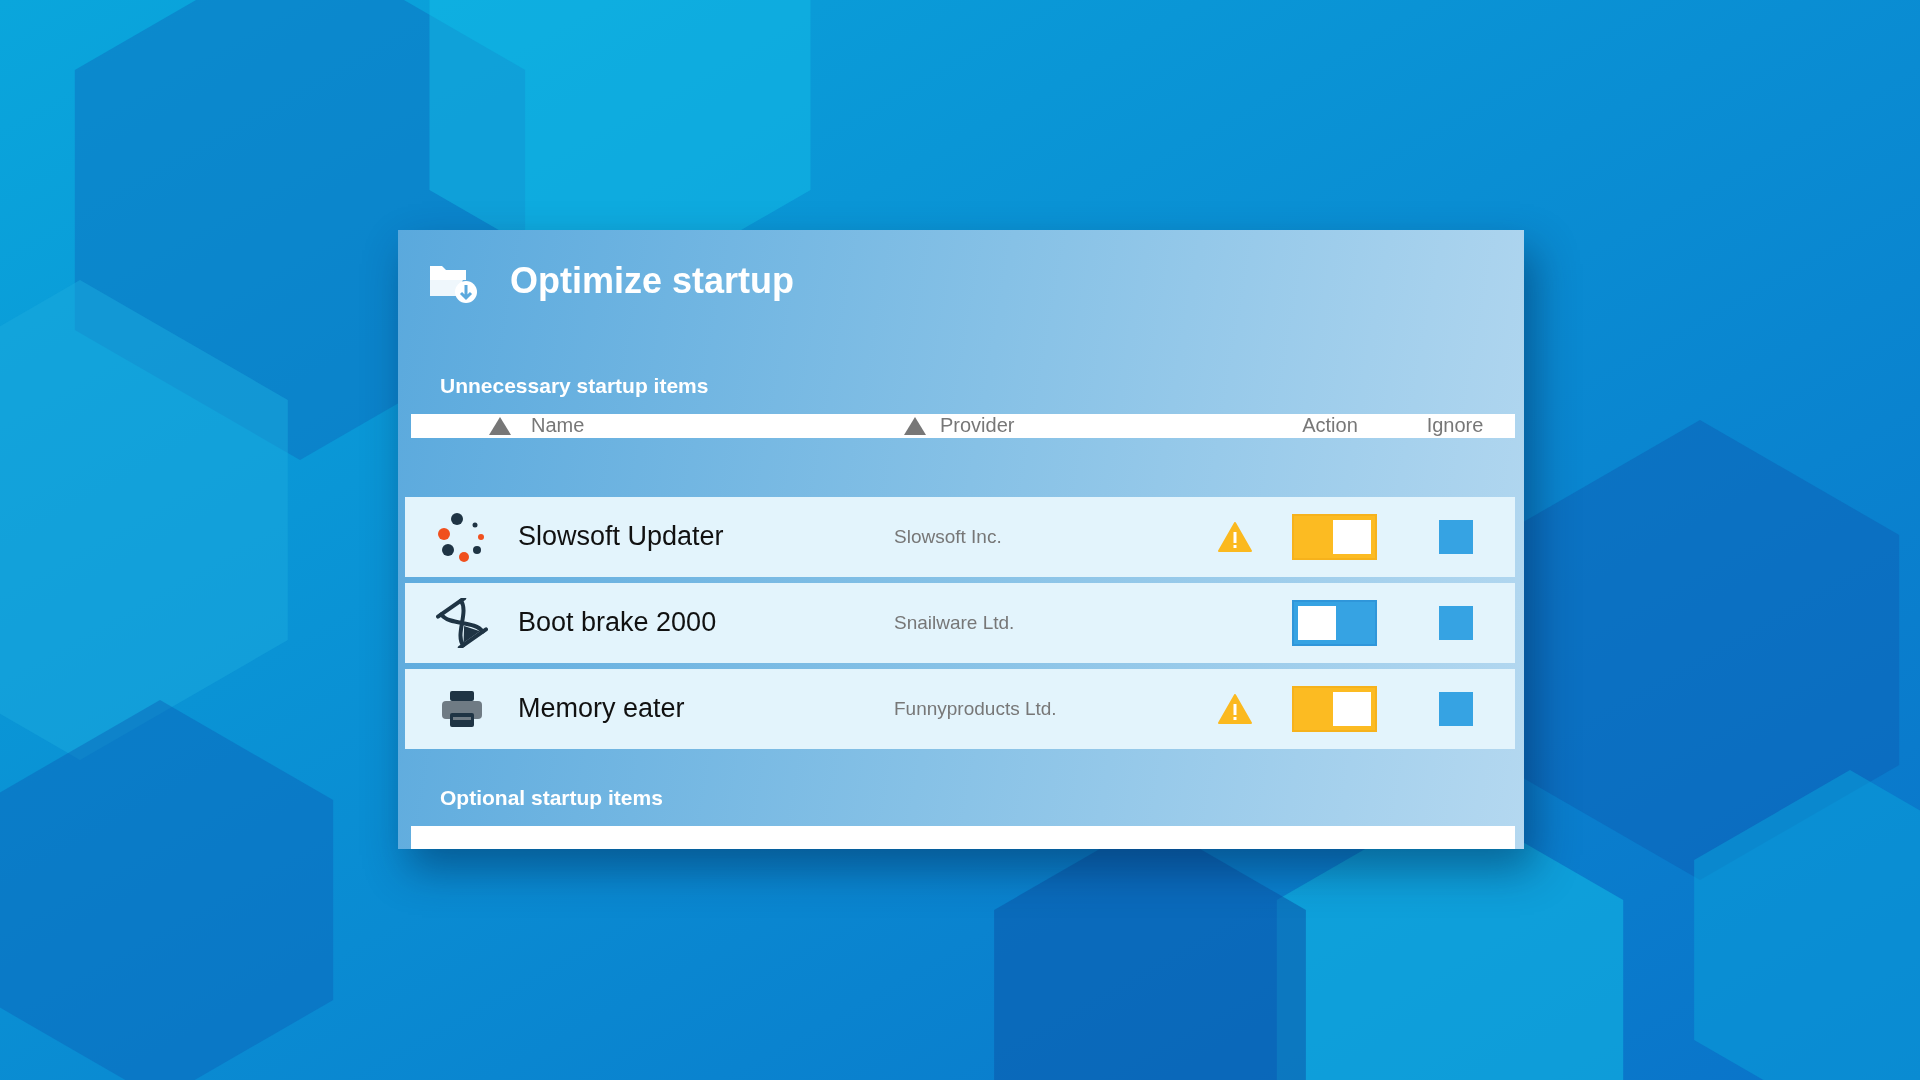 Image resolution: width=1920 pixels, height=1080 pixels. Describe the element at coordinates (601, 708) in the screenshot. I see `item-name: Memory eater` at that location.